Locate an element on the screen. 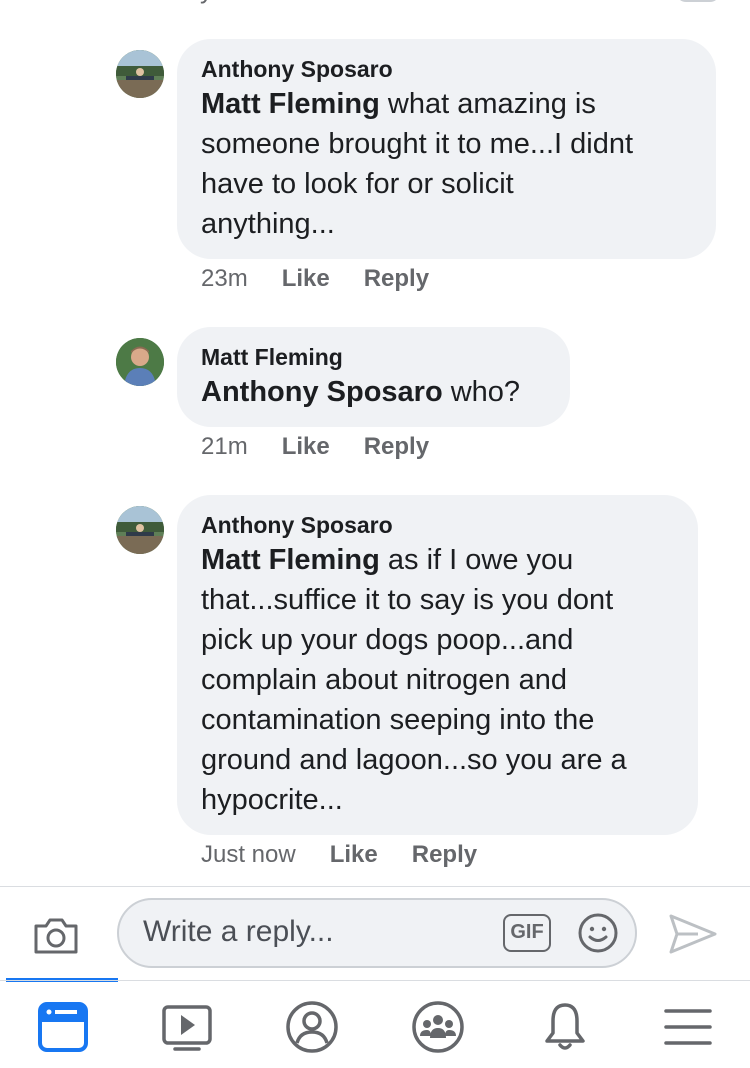  send-icon is located at coordinates (693, 934).